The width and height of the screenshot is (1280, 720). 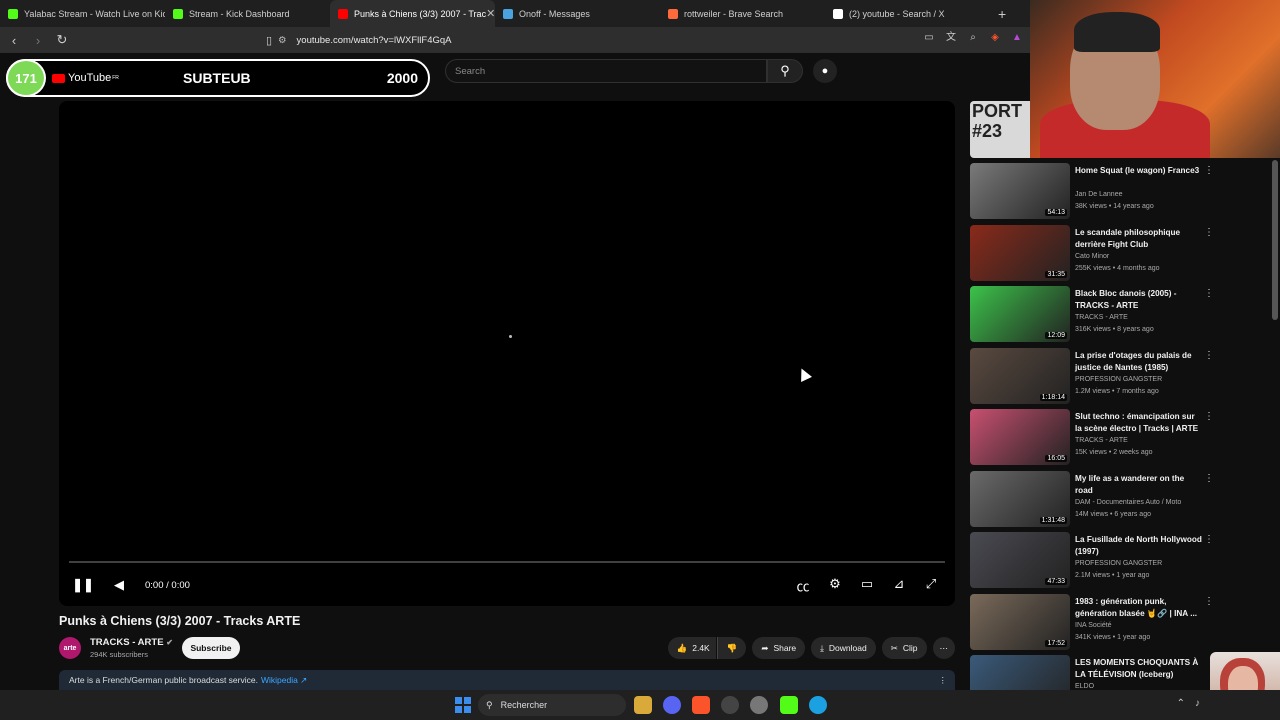 I want to click on forward-icon: ›, so click(x=38, y=40).